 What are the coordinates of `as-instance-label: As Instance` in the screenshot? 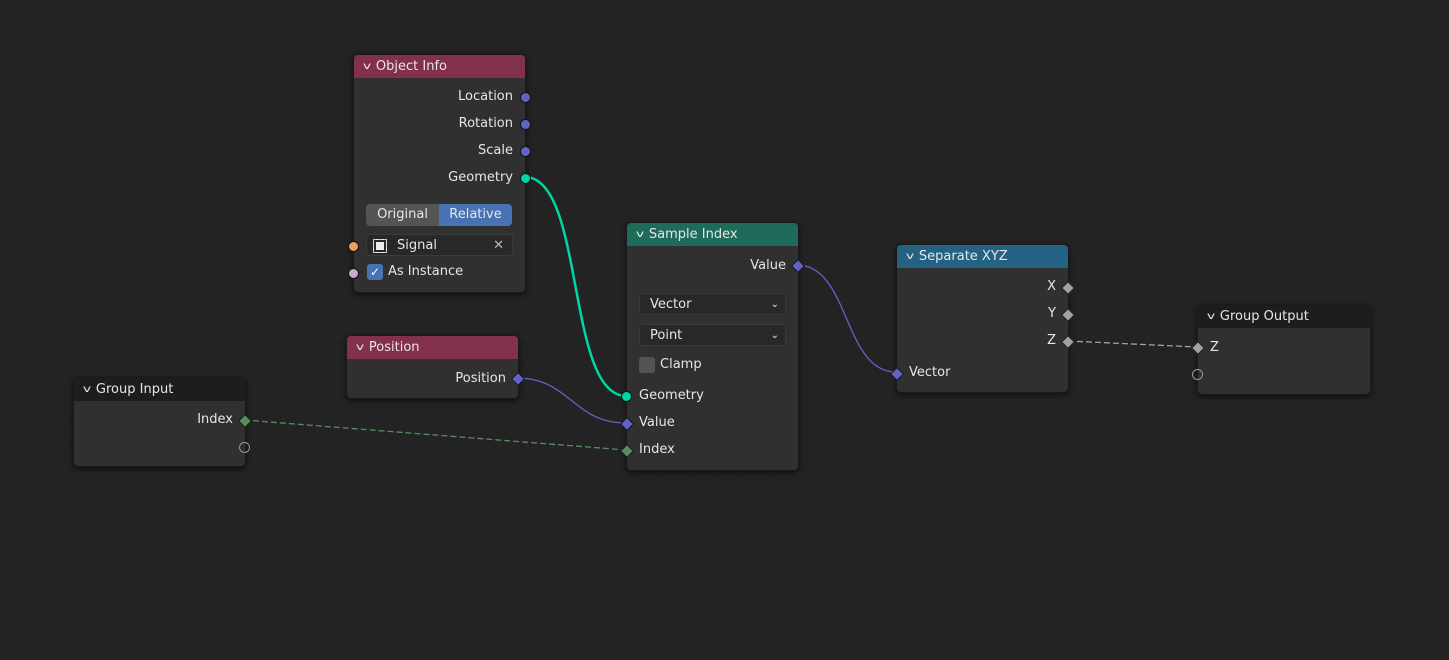 It's located at (426, 271).